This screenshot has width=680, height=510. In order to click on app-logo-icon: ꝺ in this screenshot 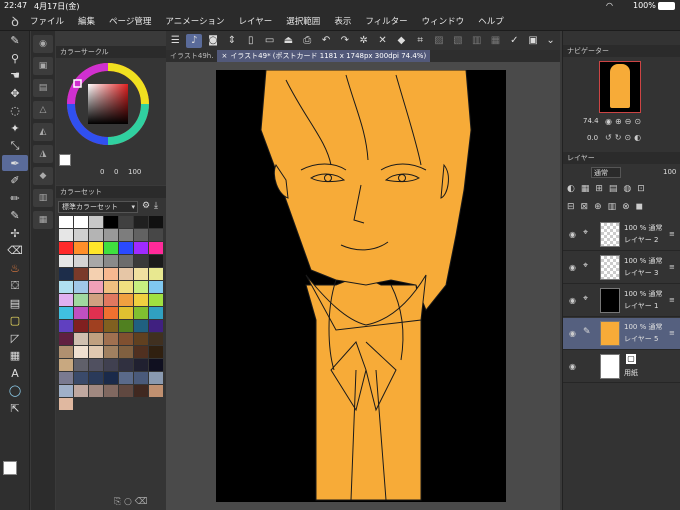, I will do `click(15, 21)`.